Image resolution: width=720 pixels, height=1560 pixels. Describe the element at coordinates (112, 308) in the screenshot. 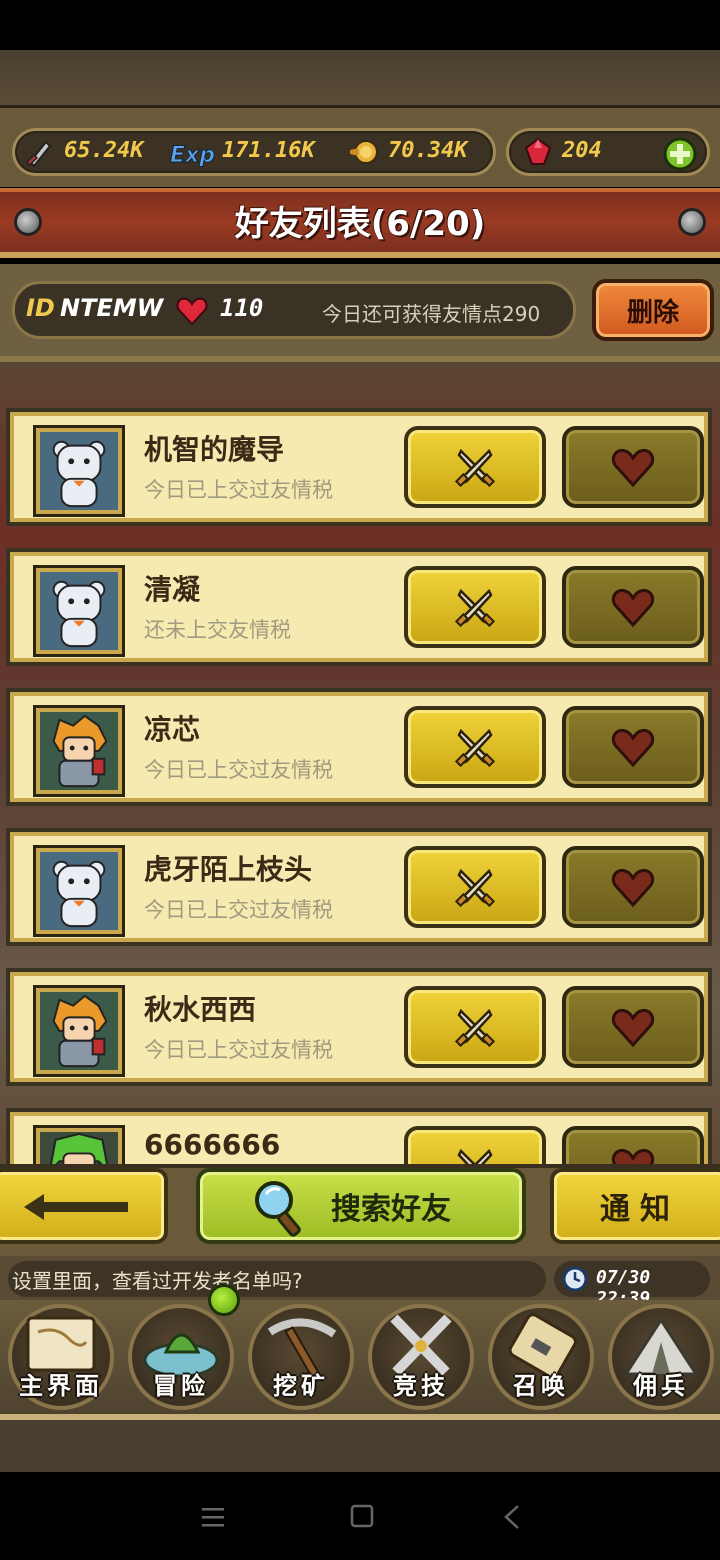

I see `player-id: NTEMW` at that location.